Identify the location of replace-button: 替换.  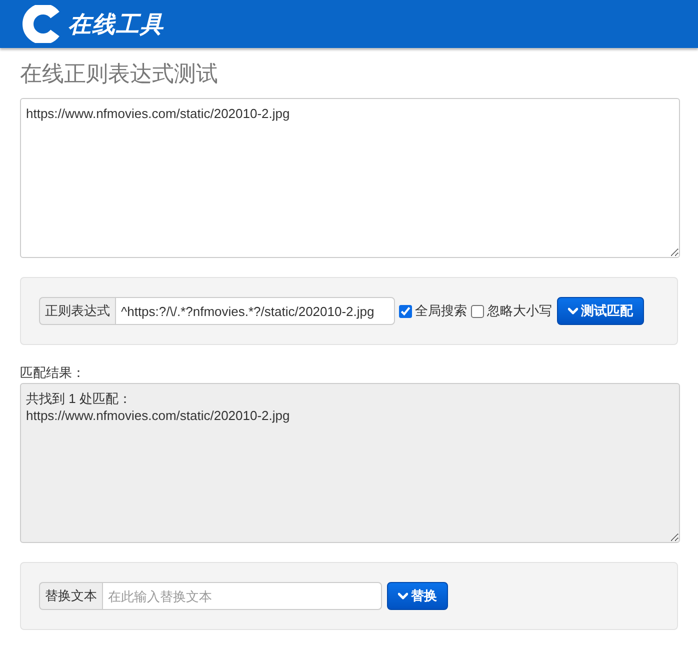
(417, 596).